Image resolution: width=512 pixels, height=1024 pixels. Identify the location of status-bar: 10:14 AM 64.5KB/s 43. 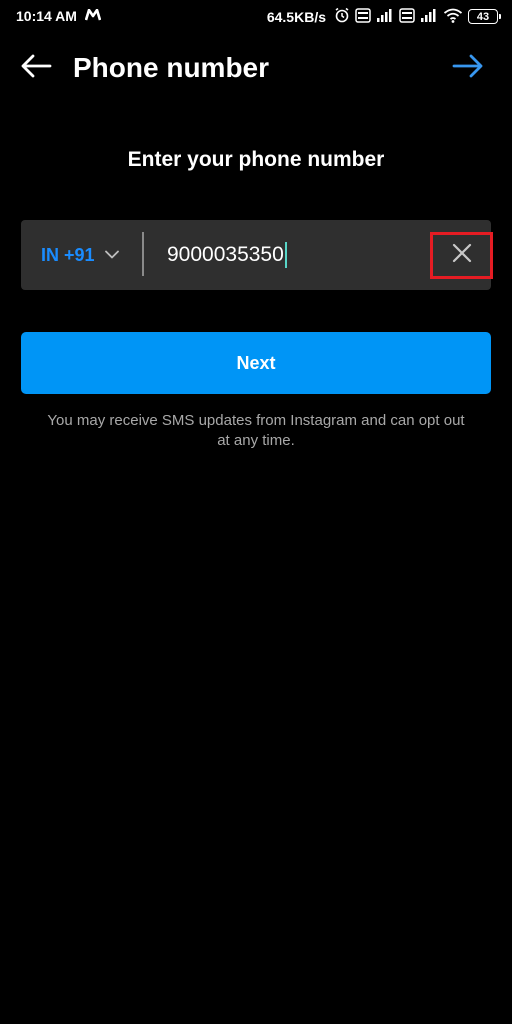
(256, 17).